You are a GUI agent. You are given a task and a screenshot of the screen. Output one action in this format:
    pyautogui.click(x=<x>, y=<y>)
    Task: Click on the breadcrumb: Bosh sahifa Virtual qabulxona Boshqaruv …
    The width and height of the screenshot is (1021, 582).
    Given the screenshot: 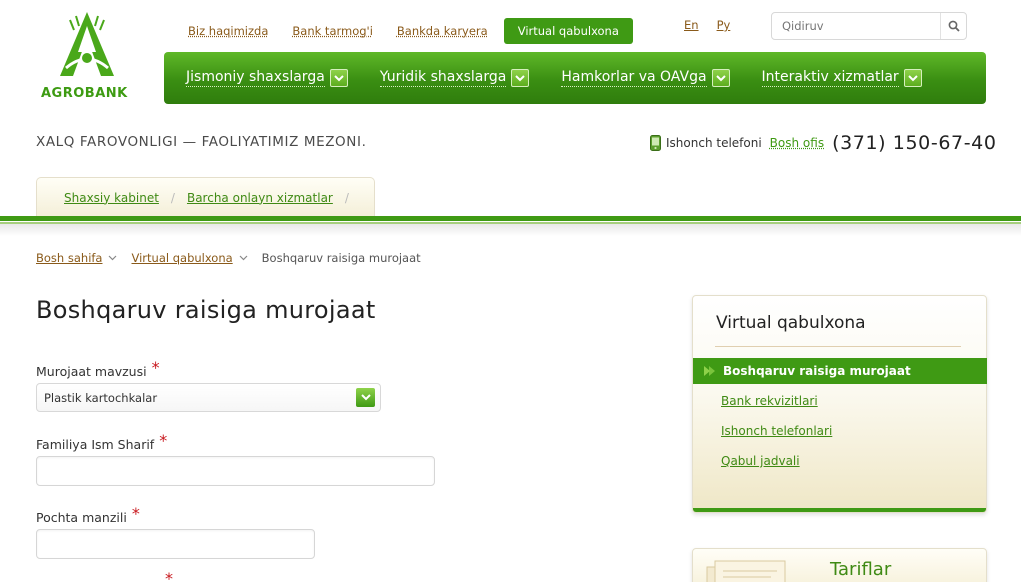 What is the action you would take?
    pyautogui.click(x=228, y=258)
    